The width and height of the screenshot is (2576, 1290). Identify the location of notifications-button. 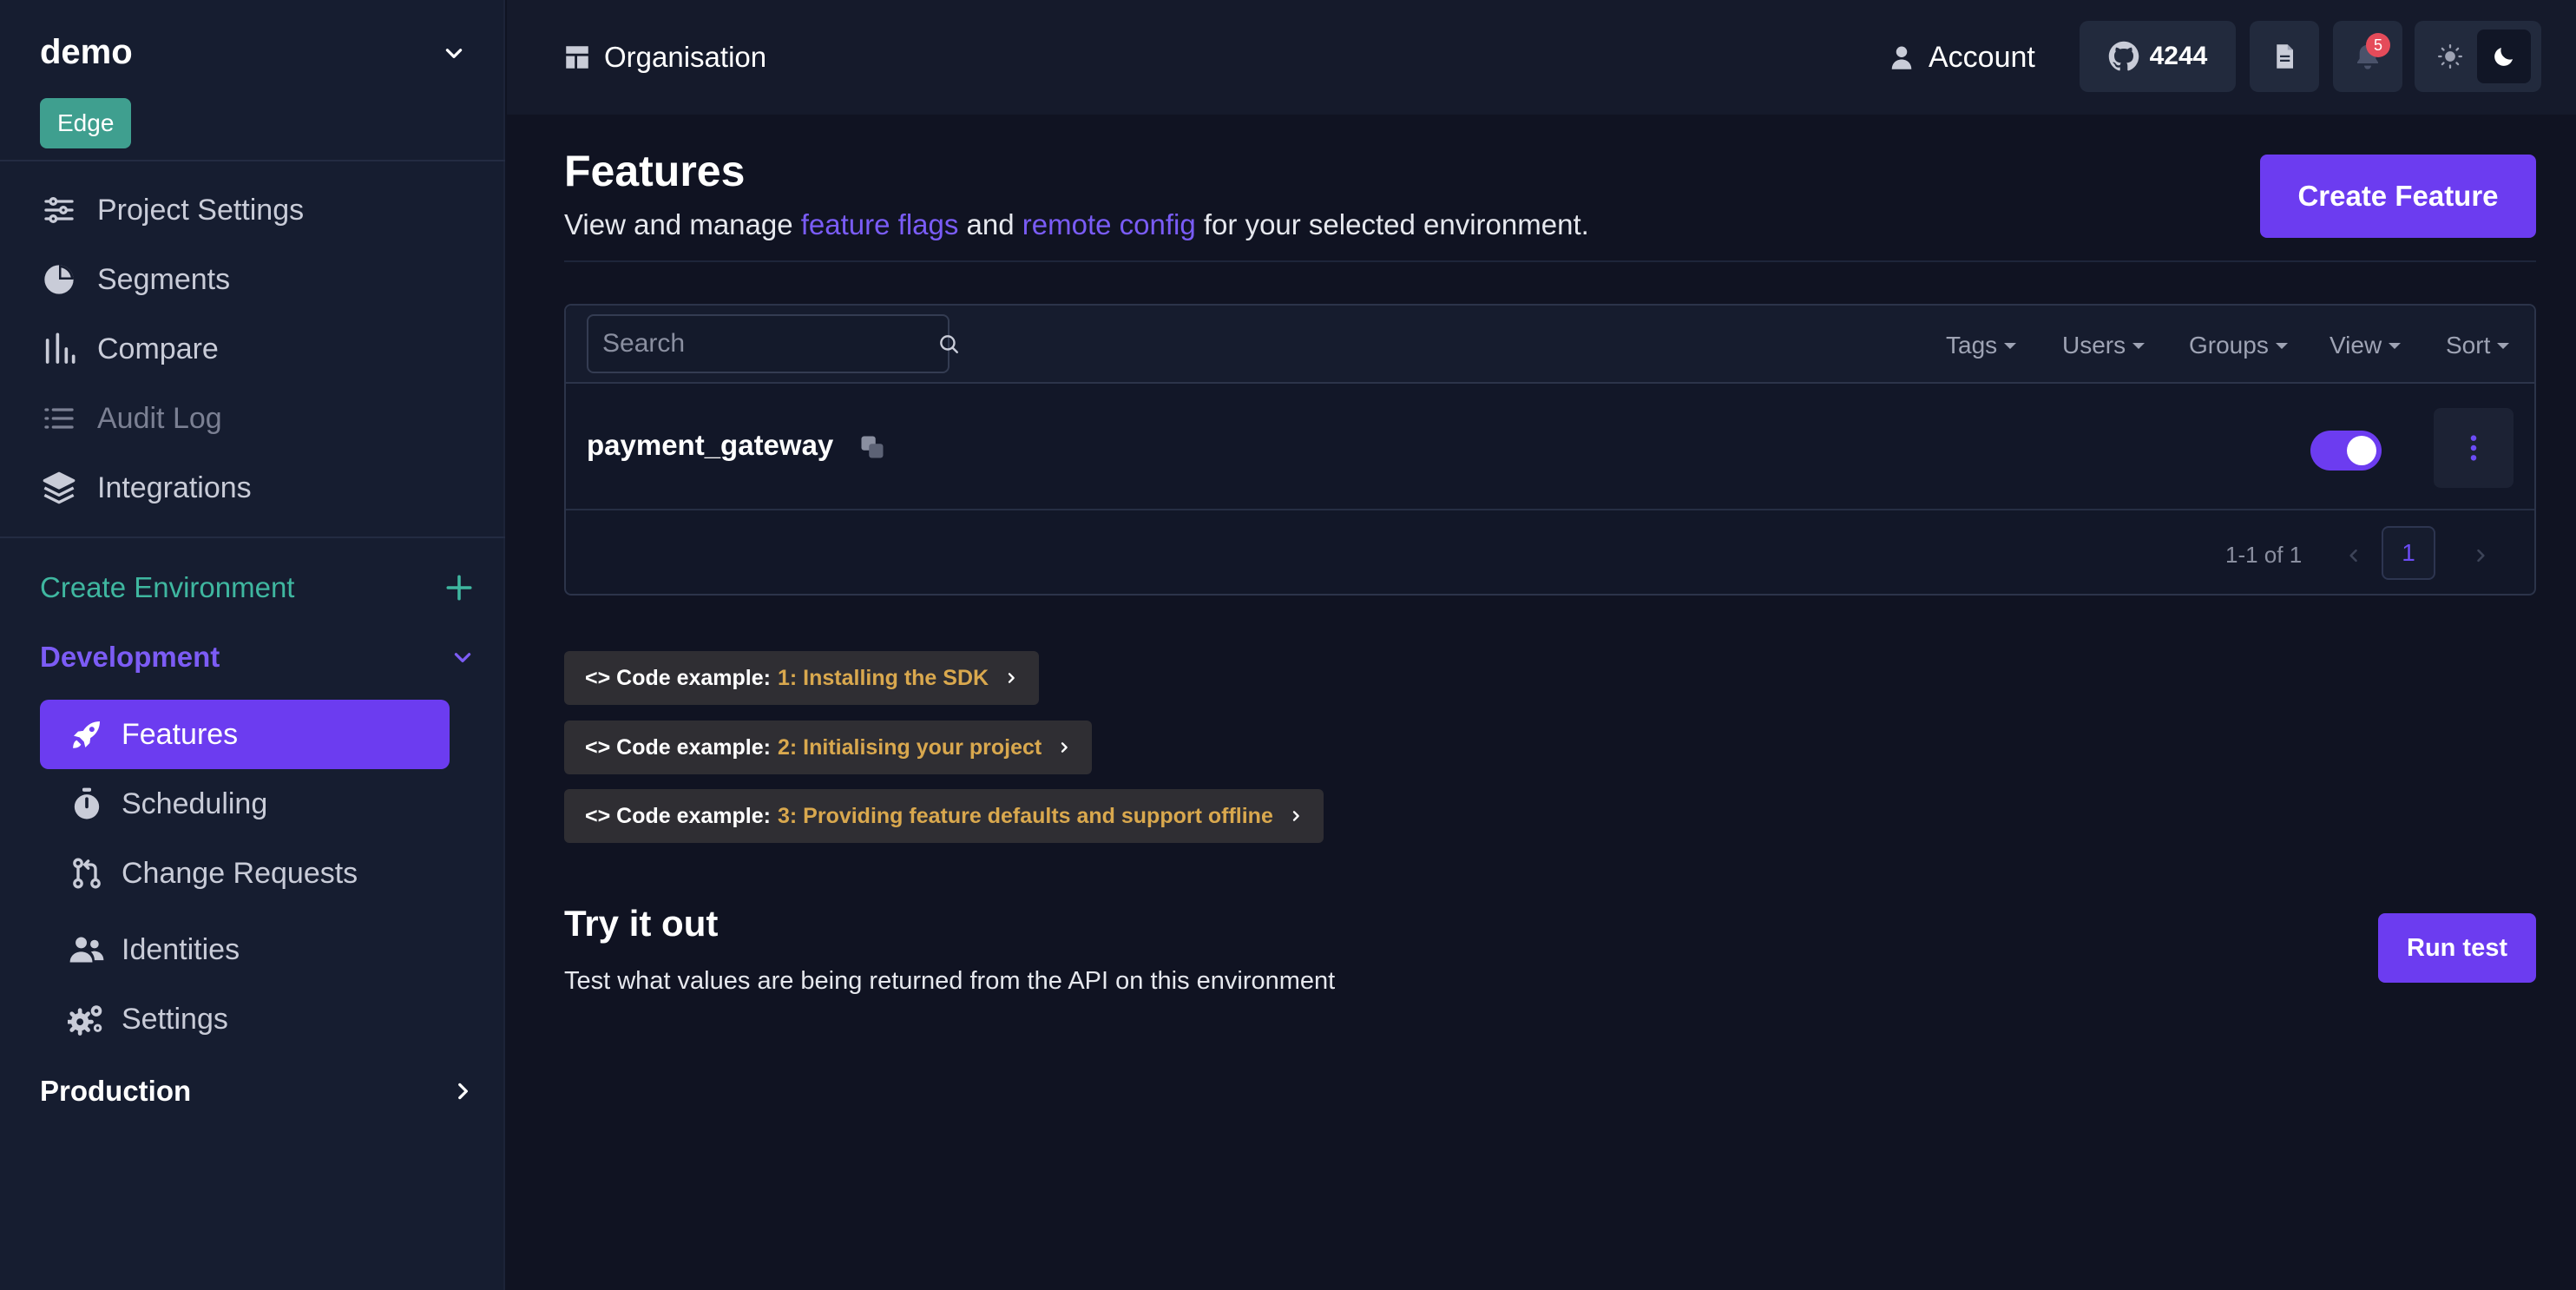
(2368, 56).